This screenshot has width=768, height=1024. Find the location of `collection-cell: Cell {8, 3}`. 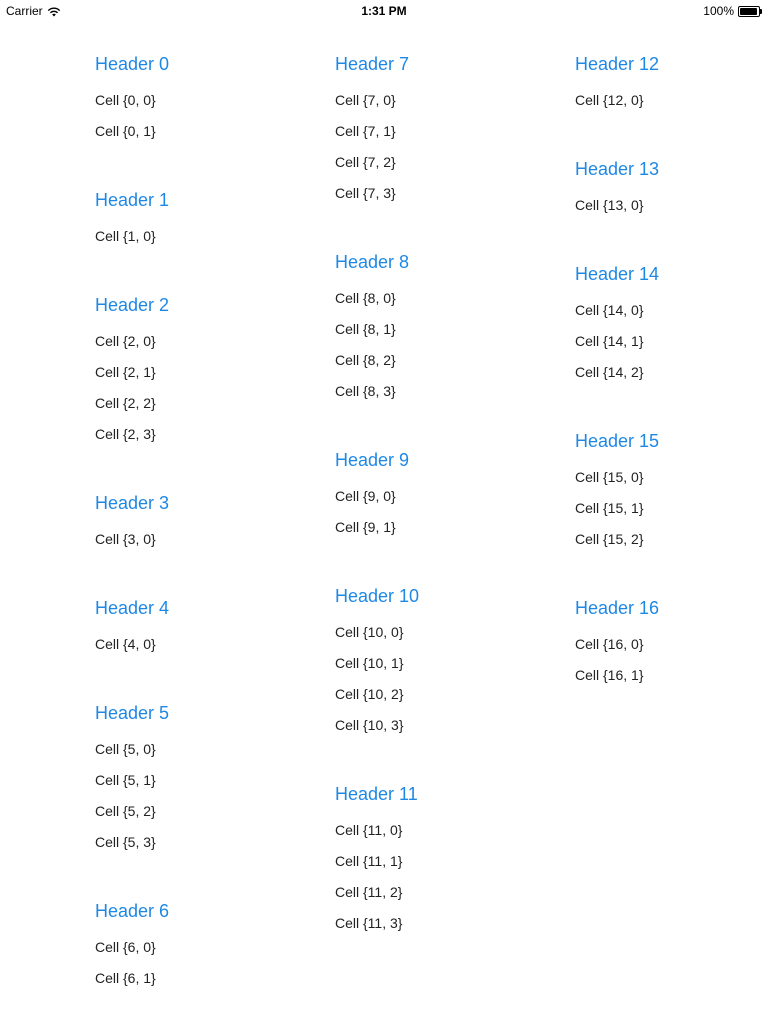

collection-cell: Cell {8, 3} is located at coordinates (445, 394).